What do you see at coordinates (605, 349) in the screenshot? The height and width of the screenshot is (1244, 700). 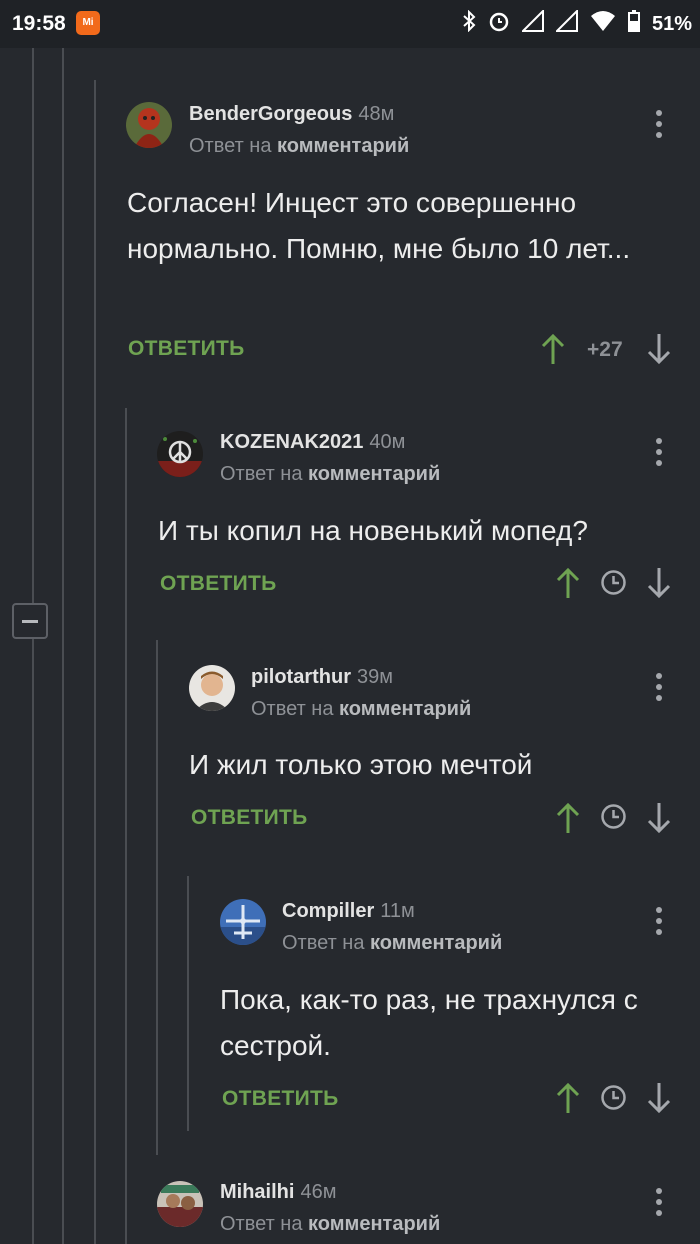 I see `comment-rating: +27` at bounding box center [605, 349].